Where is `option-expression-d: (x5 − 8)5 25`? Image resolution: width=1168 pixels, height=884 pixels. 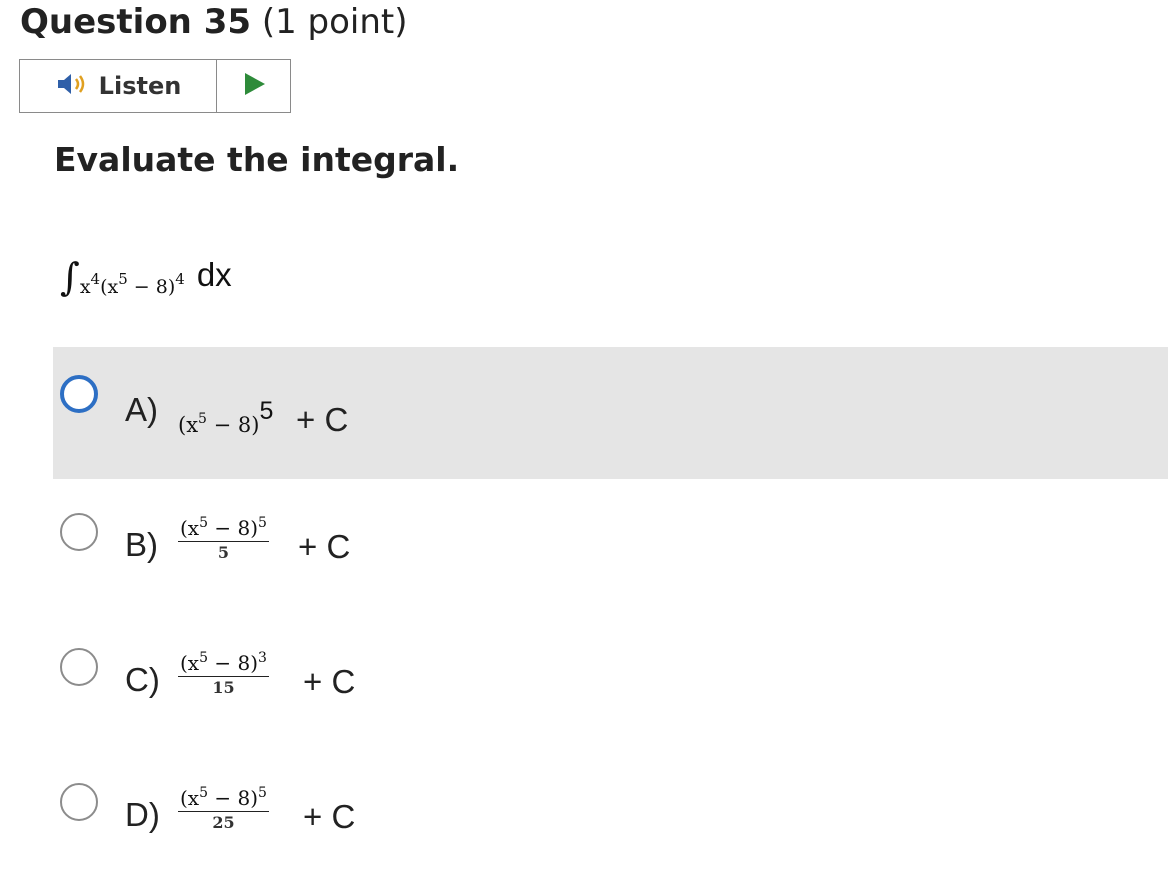 option-expression-d: (x5 − 8)5 25 is located at coordinates (223, 807).